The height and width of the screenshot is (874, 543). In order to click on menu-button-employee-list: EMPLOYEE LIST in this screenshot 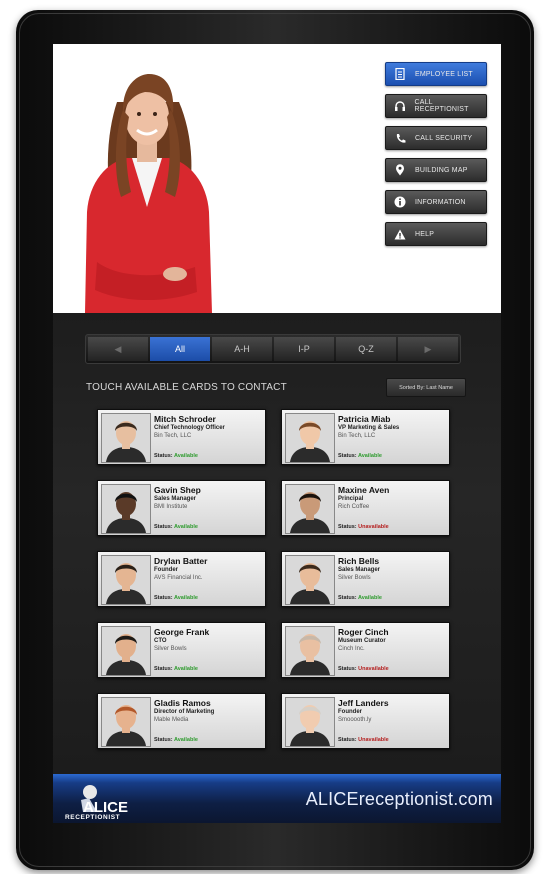, I will do `click(436, 74)`.